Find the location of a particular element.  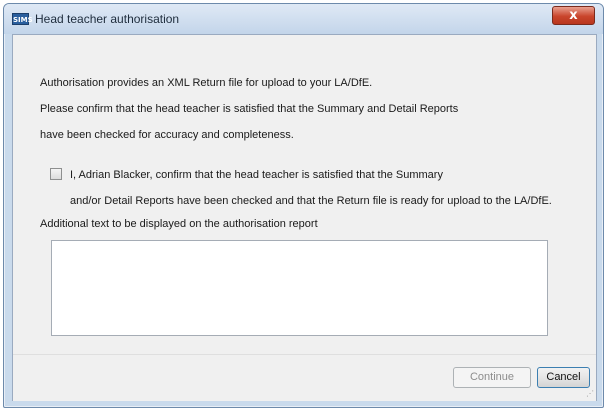

continue-button: Continue is located at coordinates (492, 377).